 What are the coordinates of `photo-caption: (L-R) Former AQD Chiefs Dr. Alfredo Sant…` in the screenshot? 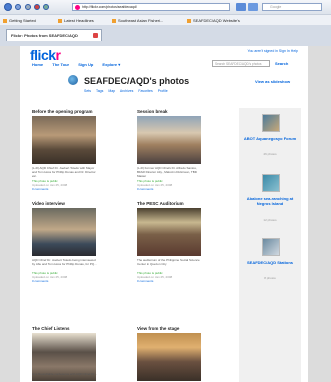 It's located at (167, 172).